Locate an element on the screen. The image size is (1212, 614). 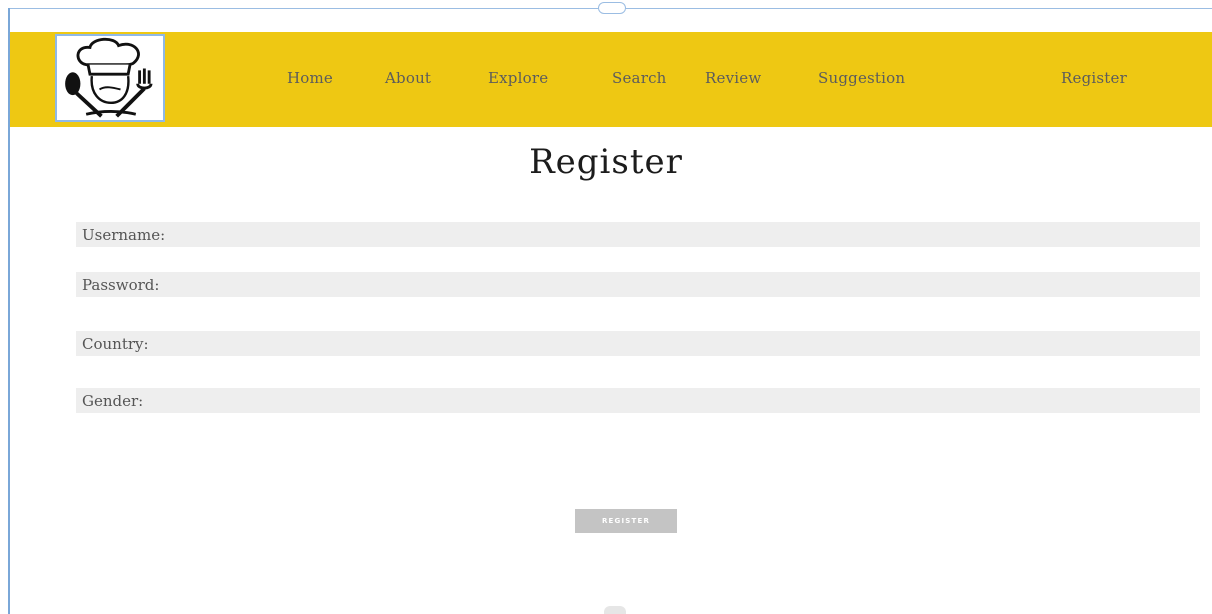
resize-handle-bottom is located at coordinates (615, 610).